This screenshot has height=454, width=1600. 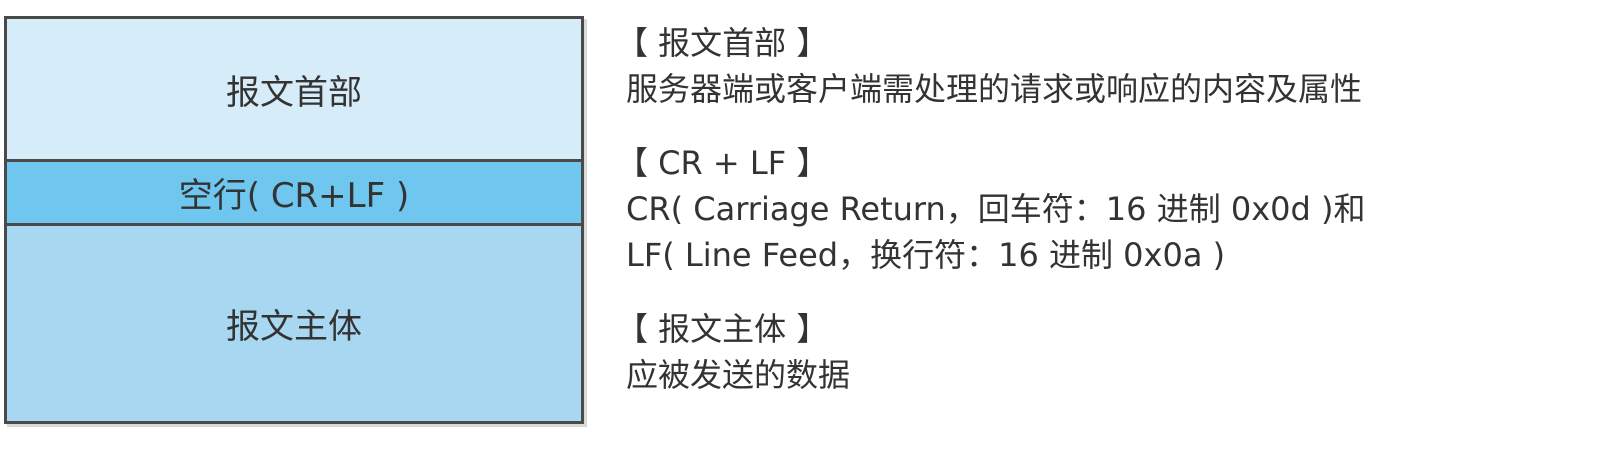 What do you see at coordinates (294, 92) in the screenshot?
I see `message-header-label: 报文首部` at bounding box center [294, 92].